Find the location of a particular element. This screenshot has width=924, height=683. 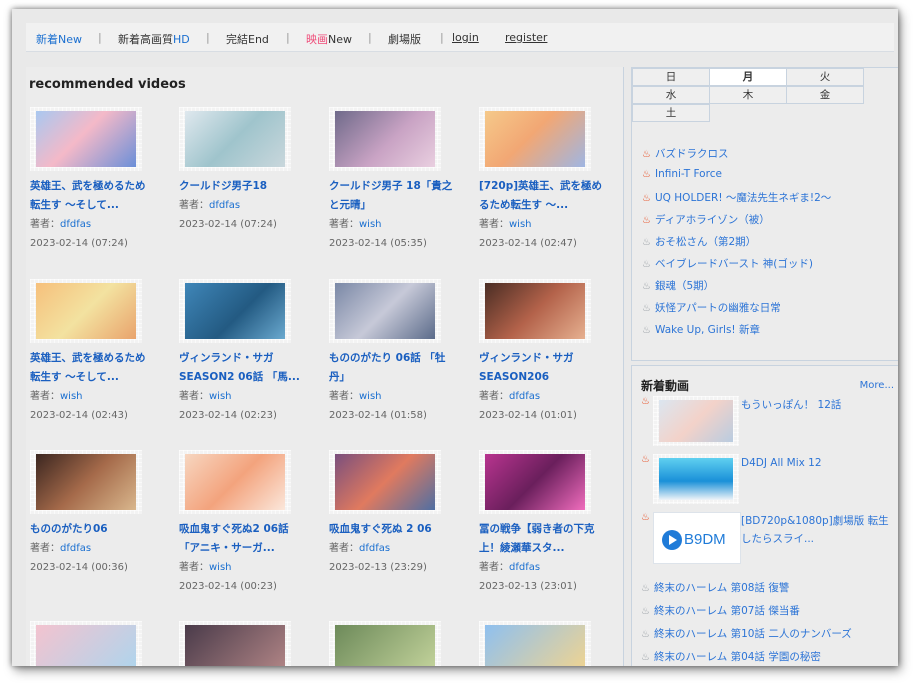

video-title: クールドジ男子 18「貴之 と元晴」 is located at coordinates (404, 196).